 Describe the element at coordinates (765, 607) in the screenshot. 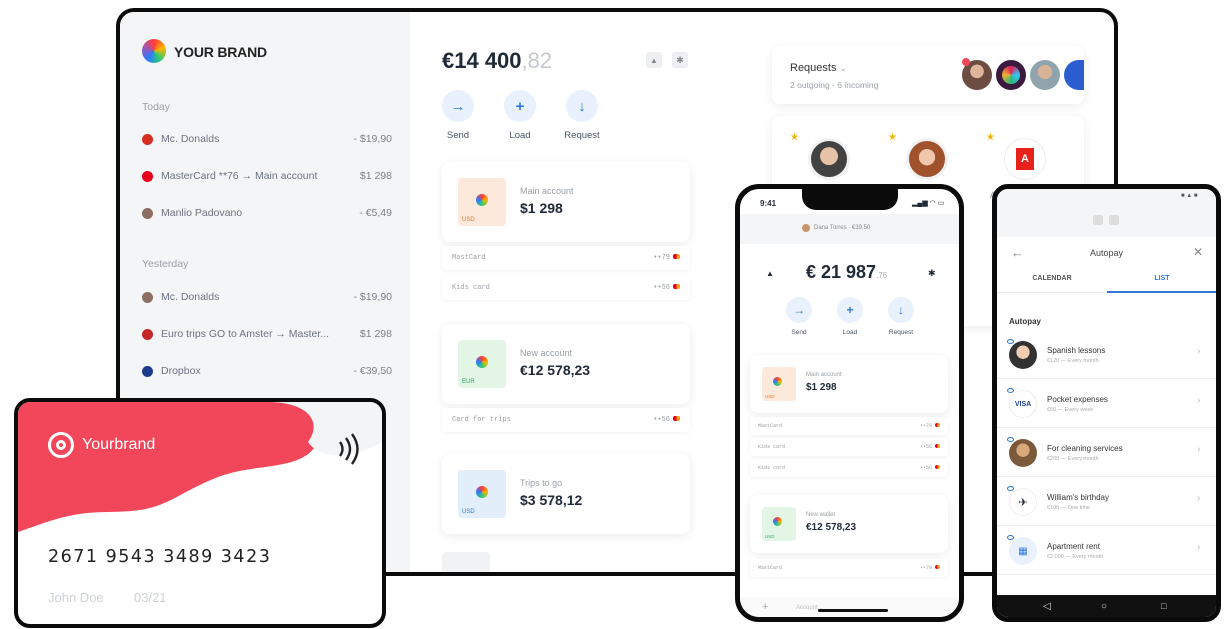

I see `add-icon: +` at that location.